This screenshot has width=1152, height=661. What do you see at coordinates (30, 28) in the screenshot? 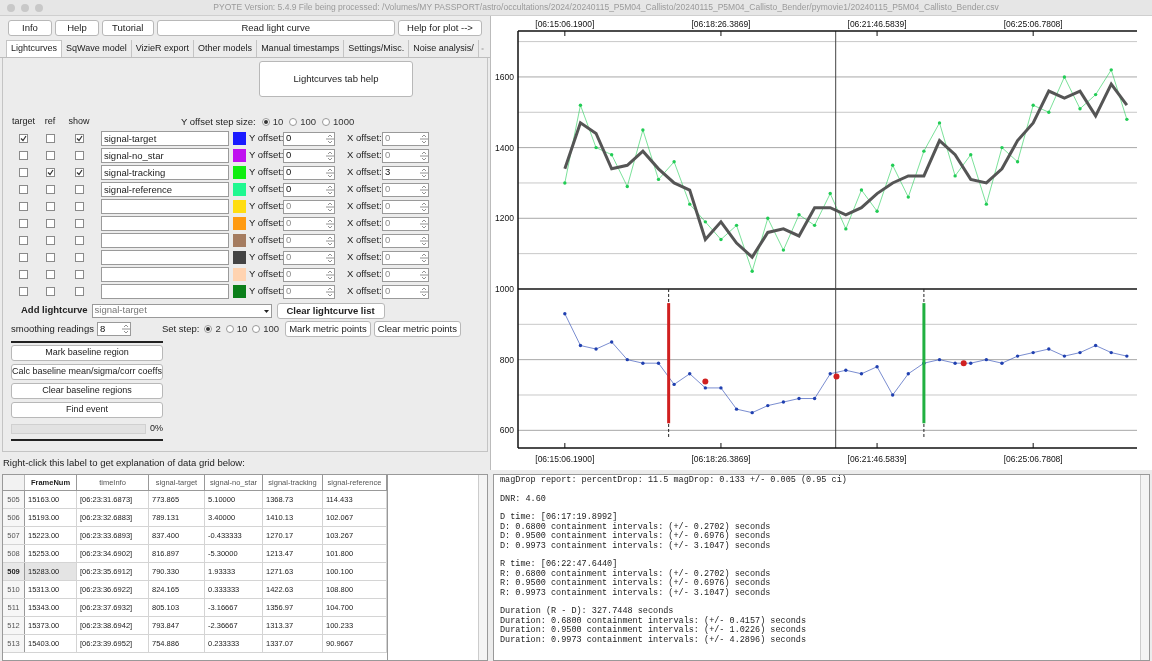
I see `toolbar-button: Info` at bounding box center [30, 28].